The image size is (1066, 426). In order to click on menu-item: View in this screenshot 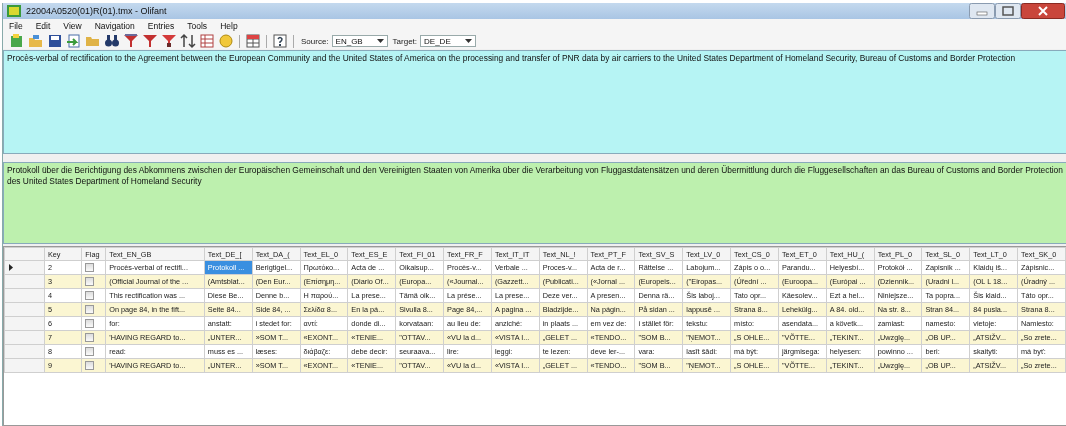, I will do `click(72, 26)`.